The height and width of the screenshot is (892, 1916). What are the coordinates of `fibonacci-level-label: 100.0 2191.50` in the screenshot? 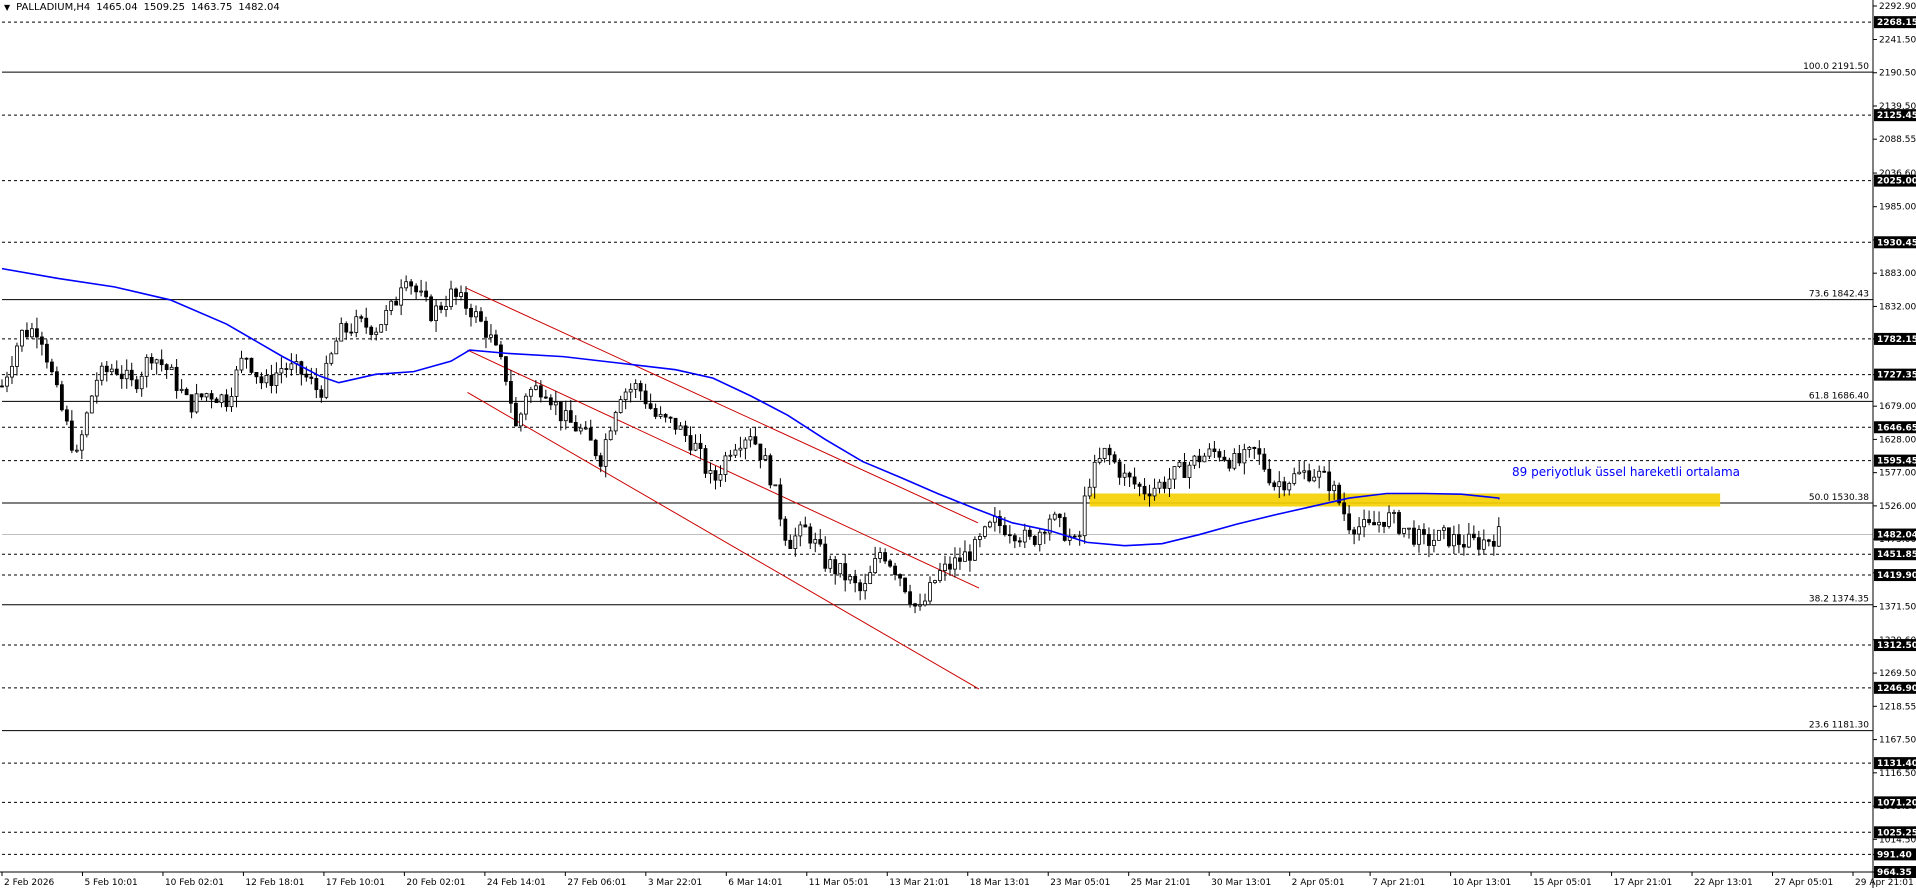 It's located at (1836, 67).